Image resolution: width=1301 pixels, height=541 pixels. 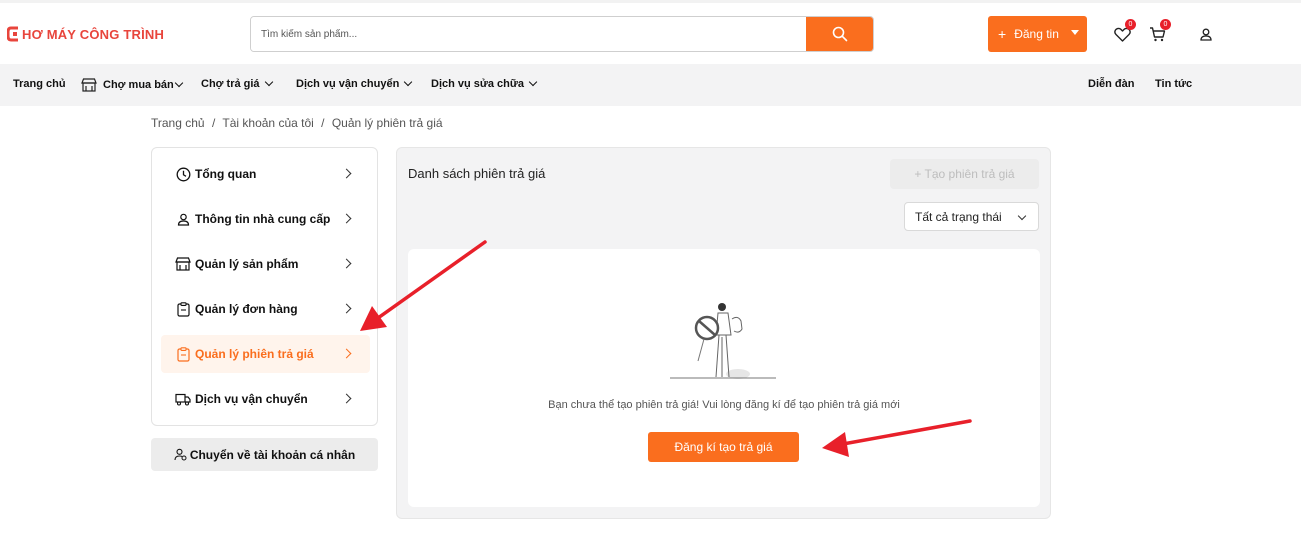 I want to click on sidebar-item-label: Quản lý sản phẩm, so click(x=247, y=264).